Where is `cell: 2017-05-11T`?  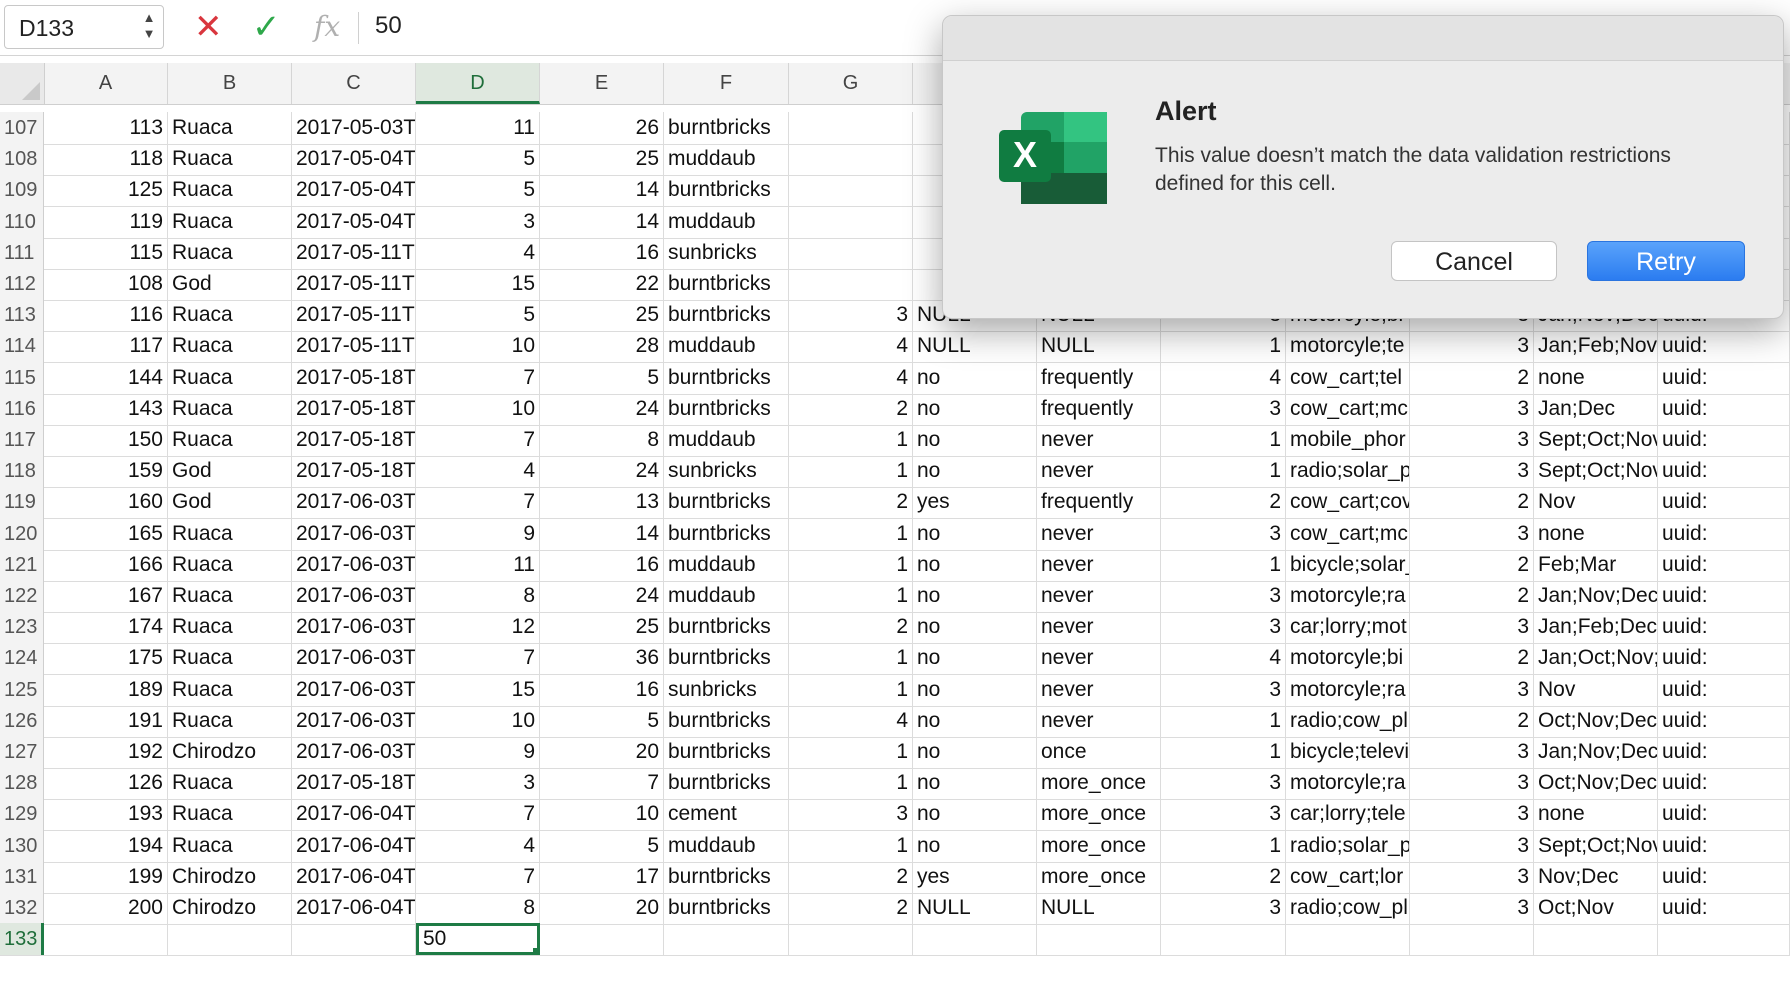 cell: 2017-05-11T is located at coordinates (354, 252).